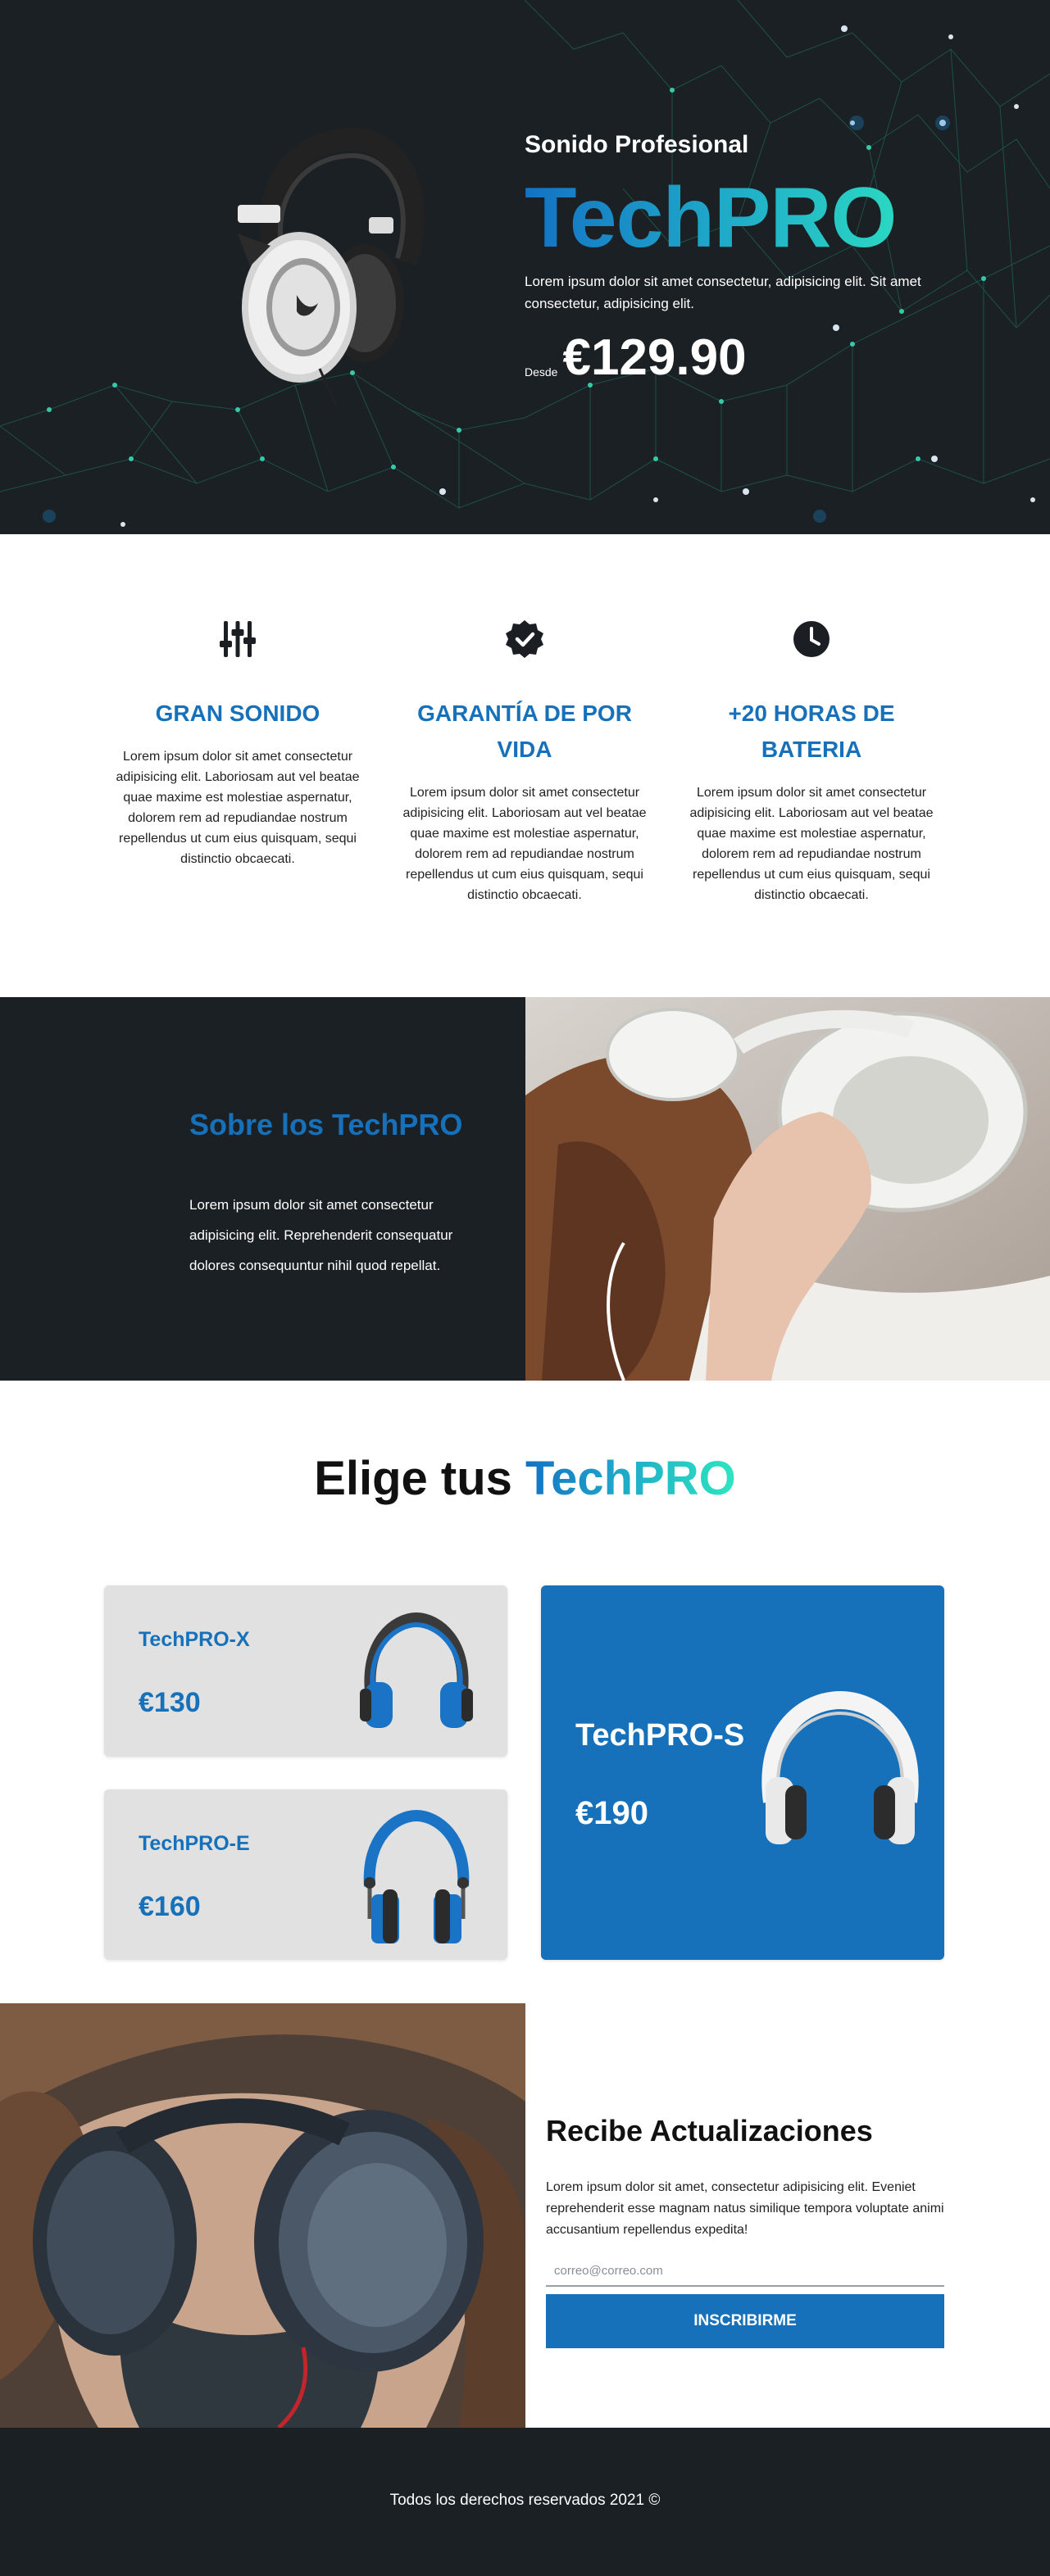 The height and width of the screenshot is (2576, 1050). Describe the element at coordinates (416, 1876) in the screenshot. I see `headphones-blue-black-icon` at that location.